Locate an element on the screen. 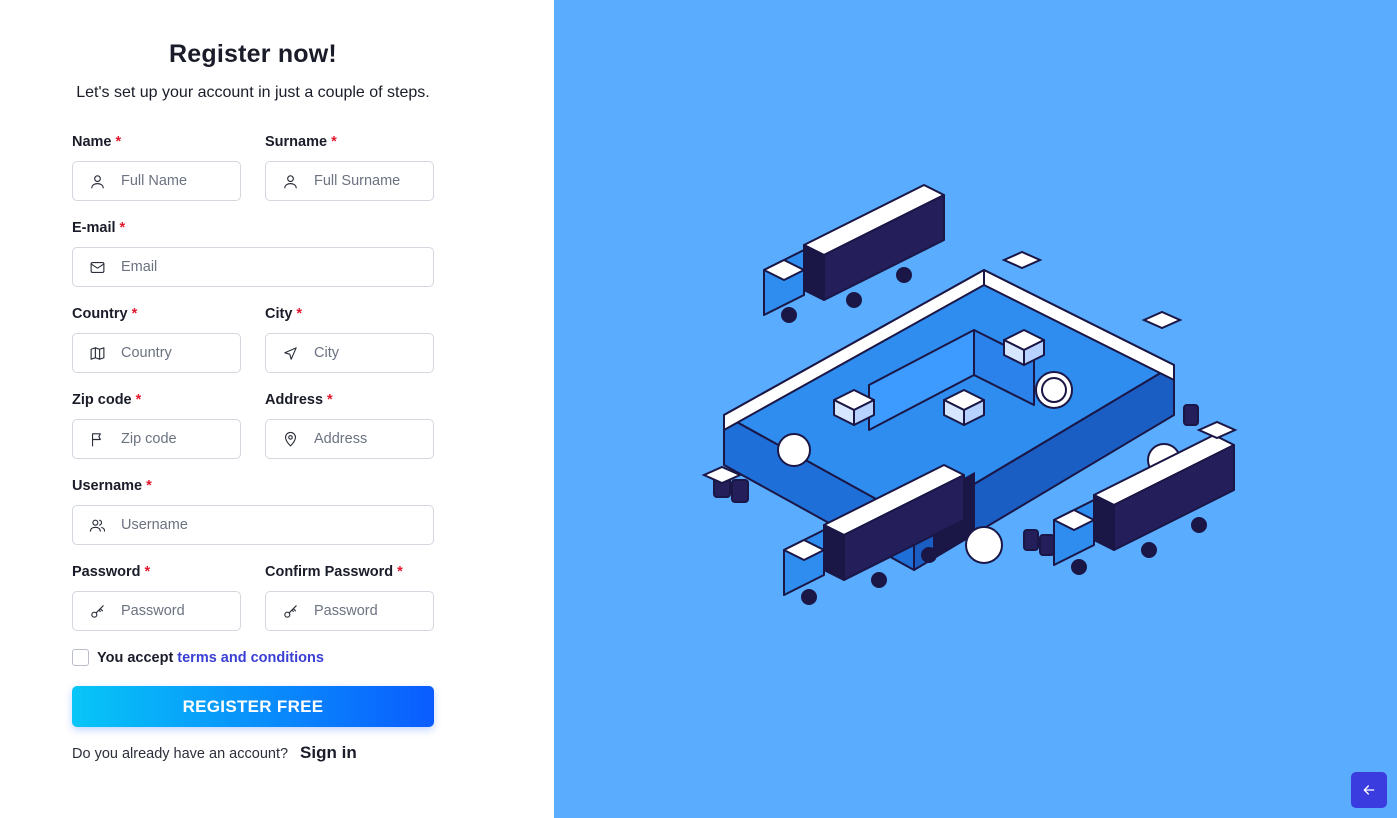 The image size is (1397, 818). surname-input is located at coordinates (373, 181).